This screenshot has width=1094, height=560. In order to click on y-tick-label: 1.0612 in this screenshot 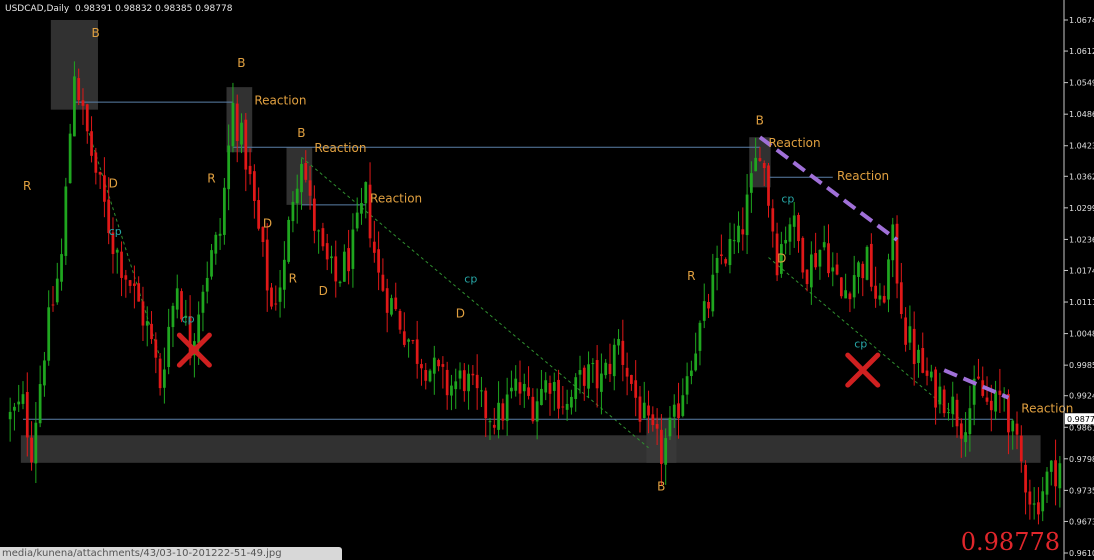, I will do `click(1081, 51)`.